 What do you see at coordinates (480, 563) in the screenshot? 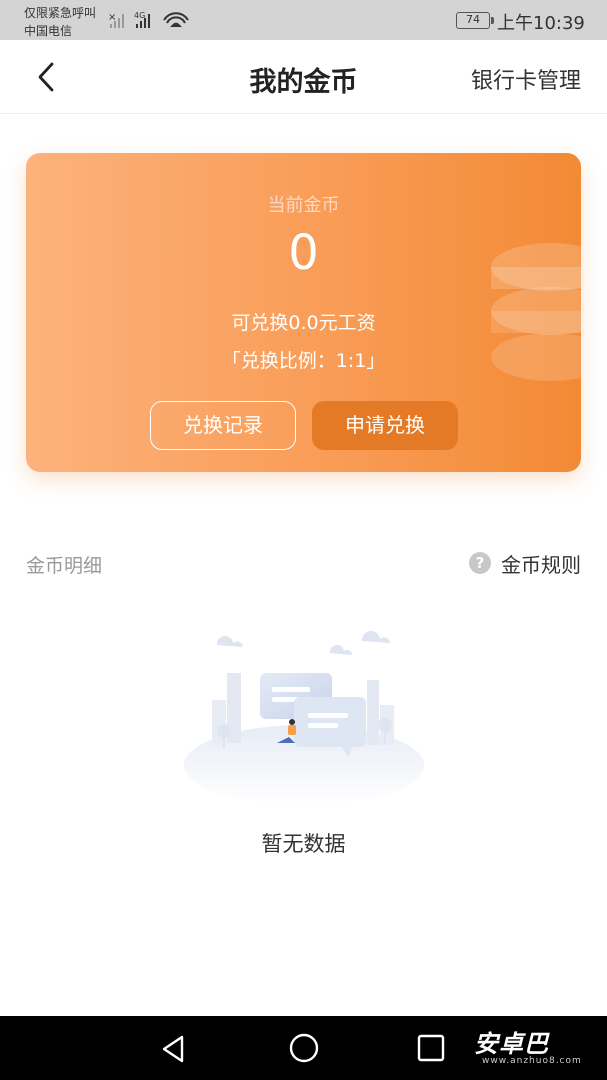
I see `help-icon: ?` at bounding box center [480, 563].